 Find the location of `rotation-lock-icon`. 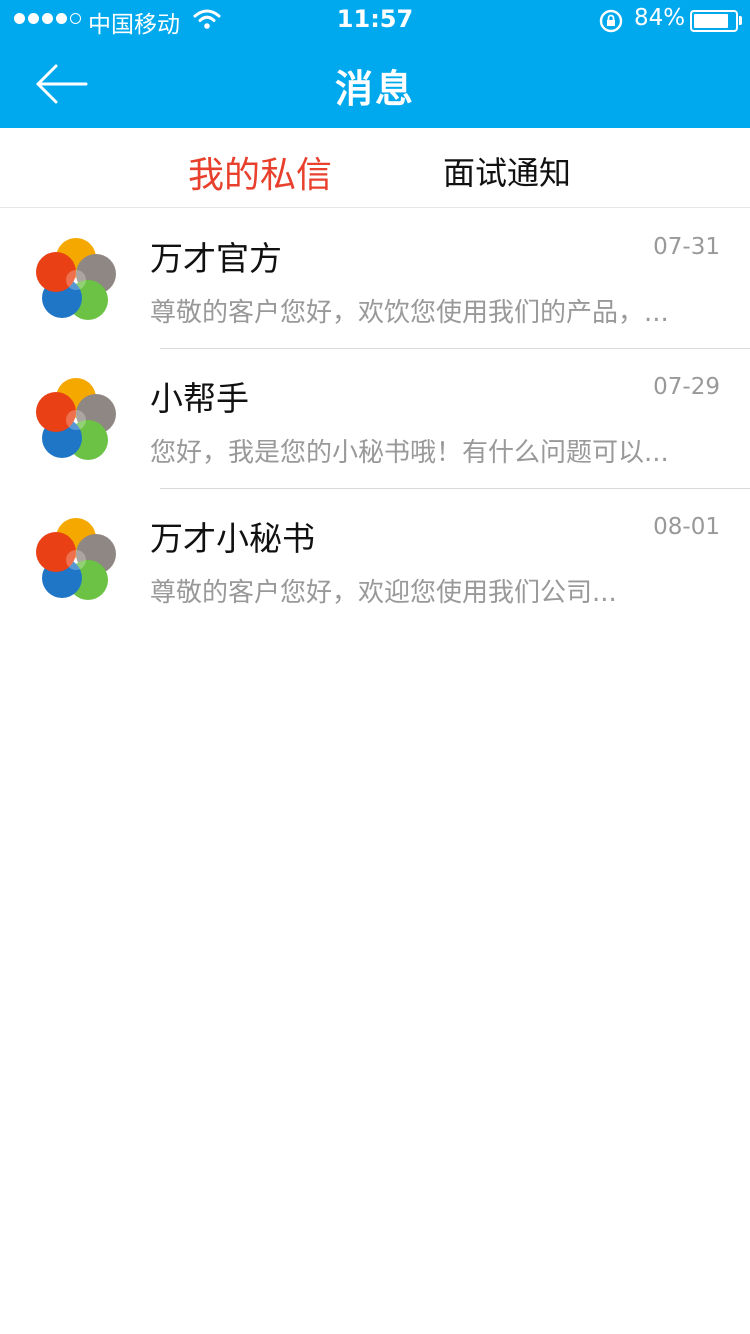

rotation-lock-icon is located at coordinates (611, 21).